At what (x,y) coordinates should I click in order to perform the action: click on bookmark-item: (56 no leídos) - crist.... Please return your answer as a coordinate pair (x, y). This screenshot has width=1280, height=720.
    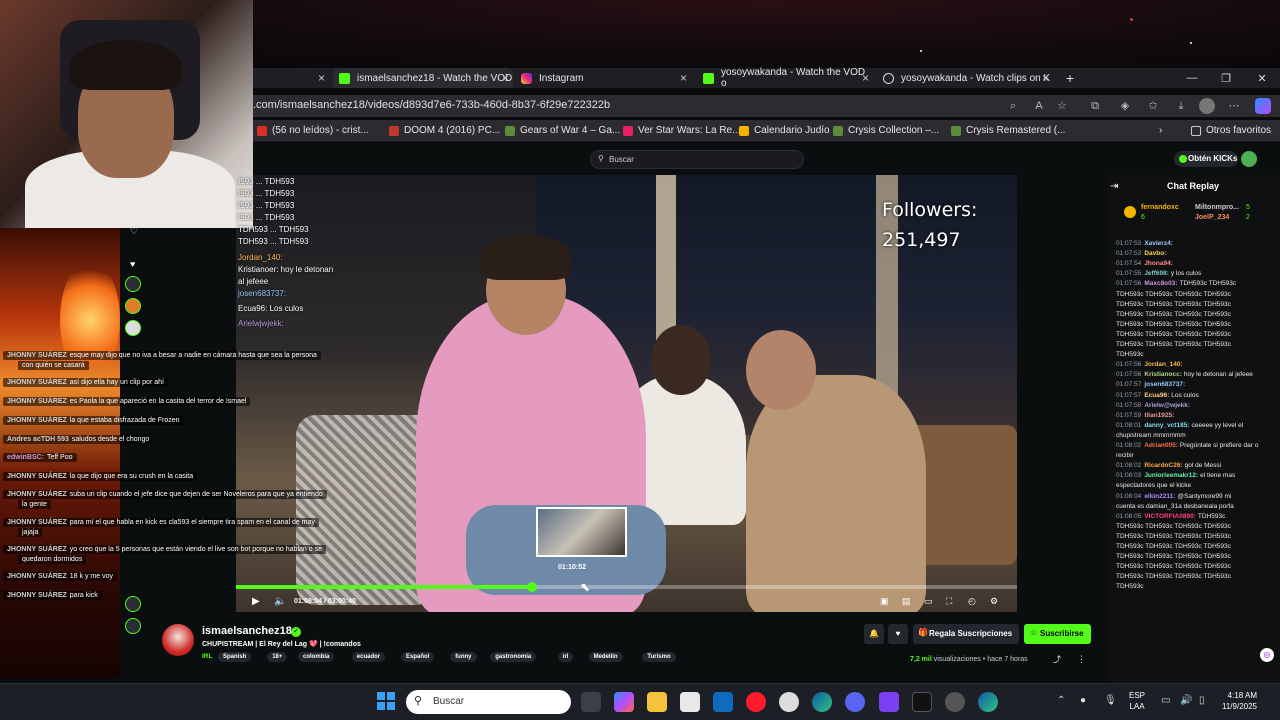
    Looking at the image, I should click on (313, 130).